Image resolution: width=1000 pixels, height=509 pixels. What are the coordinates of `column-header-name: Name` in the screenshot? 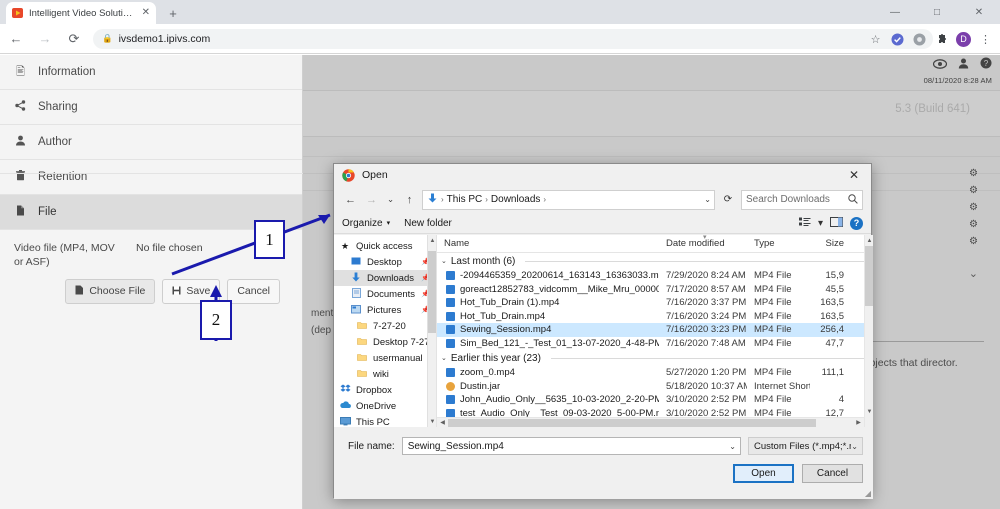 It's located at (548, 243).